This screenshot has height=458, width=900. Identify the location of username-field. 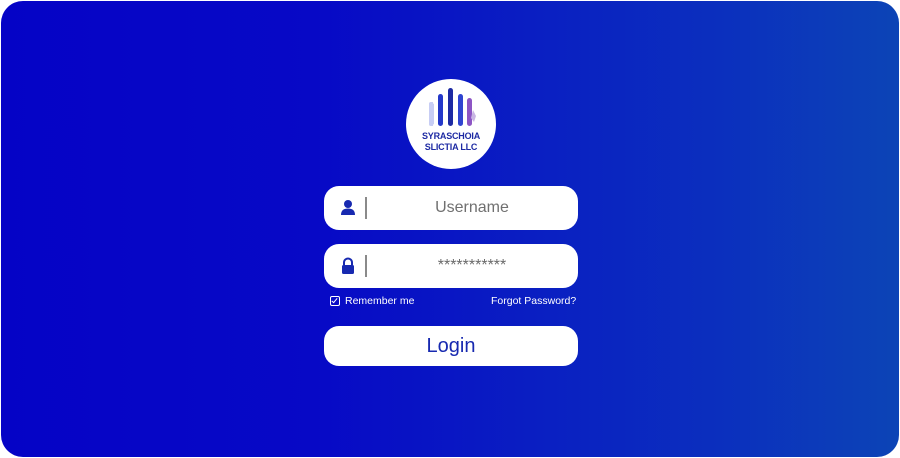
(451, 208).